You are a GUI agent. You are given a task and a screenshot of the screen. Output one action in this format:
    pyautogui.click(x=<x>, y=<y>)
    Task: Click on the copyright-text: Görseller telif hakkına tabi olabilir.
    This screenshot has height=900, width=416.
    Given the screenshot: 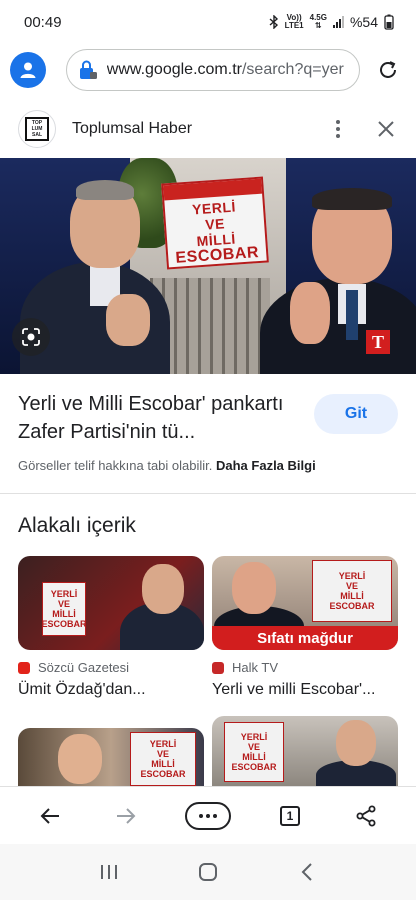 What is the action you would take?
    pyautogui.click(x=115, y=465)
    